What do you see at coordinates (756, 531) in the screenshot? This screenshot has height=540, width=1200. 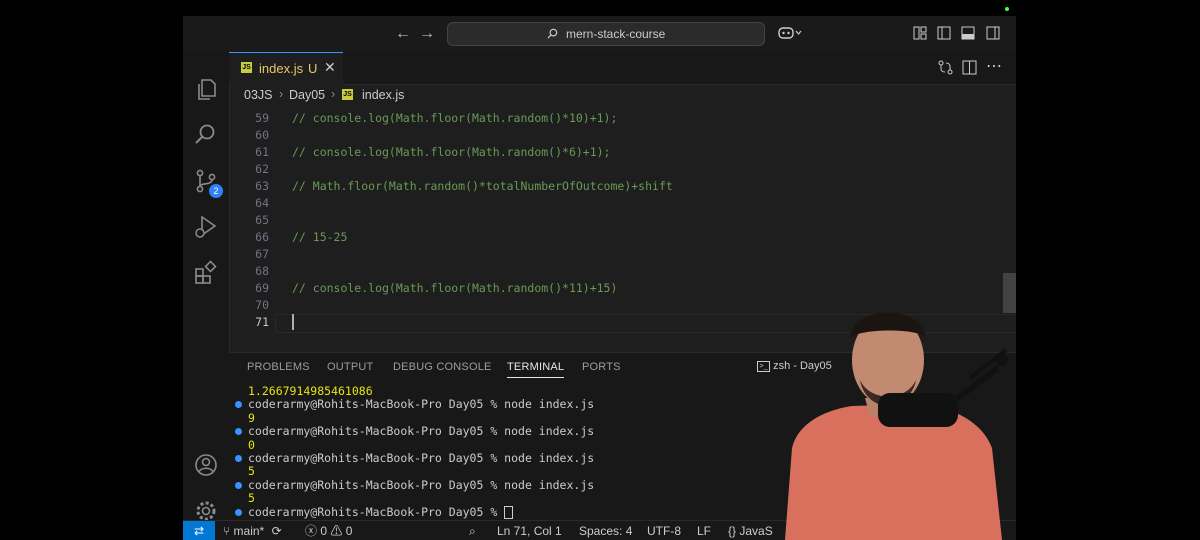 I see `language-label: JavaS` at bounding box center [756, 531].